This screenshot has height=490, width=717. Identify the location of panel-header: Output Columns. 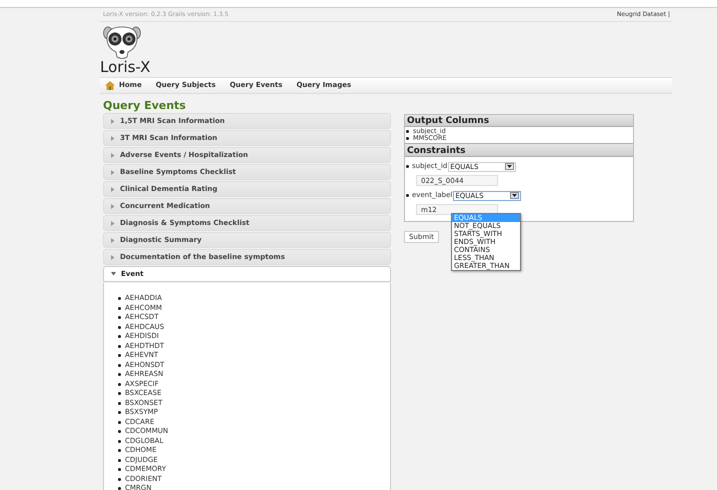
(519, 121).